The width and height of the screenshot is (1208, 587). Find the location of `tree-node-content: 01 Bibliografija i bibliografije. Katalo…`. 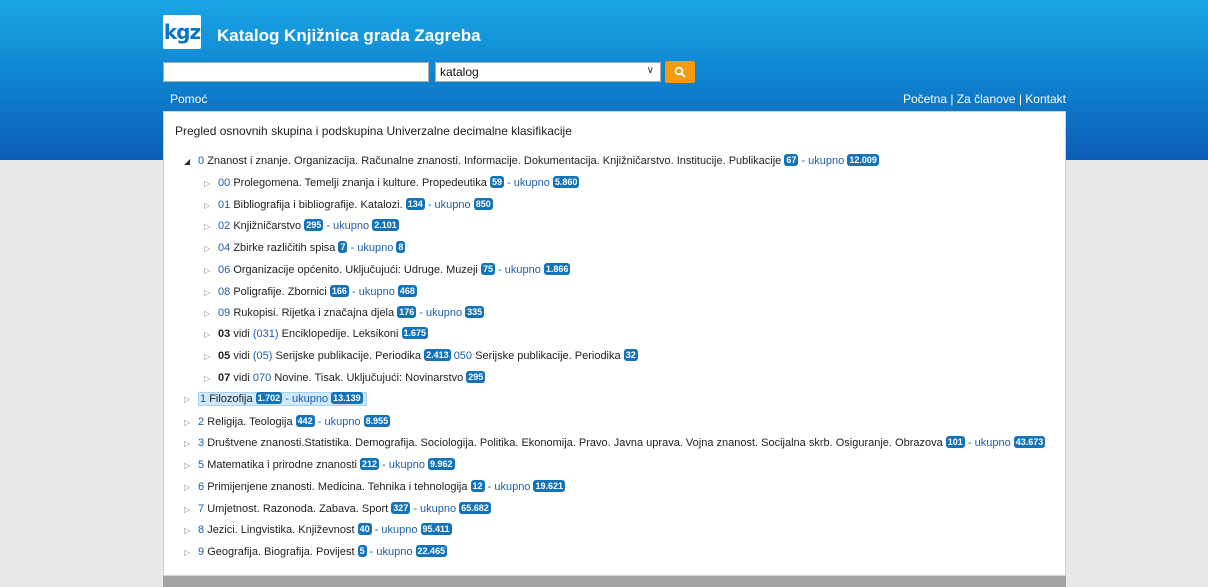

tree-node-content: 01 Bibliografija i bibliografije. Katalo… is located at coordinates (355, 204).